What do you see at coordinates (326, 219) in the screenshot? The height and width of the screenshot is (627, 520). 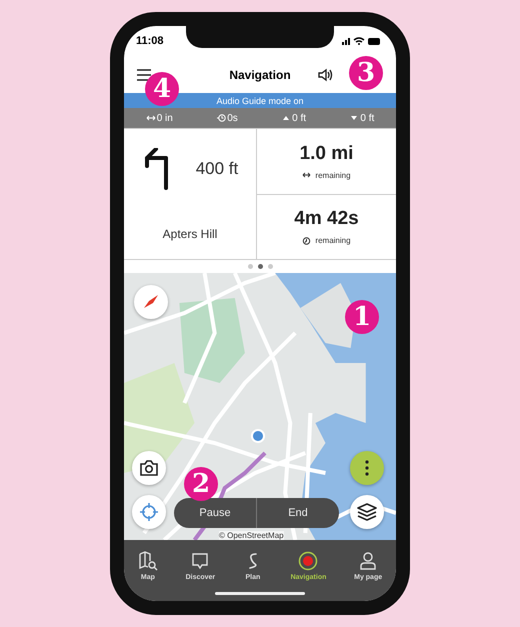 I see `remaining-value: 4m 42s` at bounding box center [326, 219].